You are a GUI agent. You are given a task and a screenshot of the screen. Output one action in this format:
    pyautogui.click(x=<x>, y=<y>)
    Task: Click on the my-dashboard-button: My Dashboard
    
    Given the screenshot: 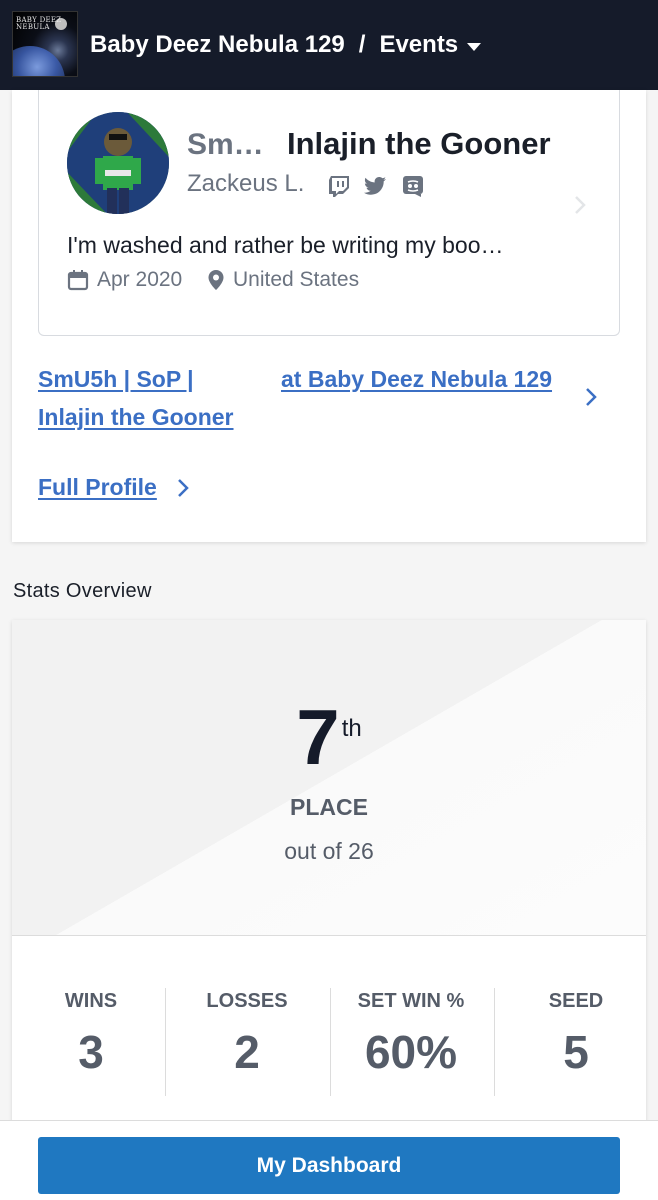 What is the action you would take?
    pyautogui.click(x=329, y=1165)
    